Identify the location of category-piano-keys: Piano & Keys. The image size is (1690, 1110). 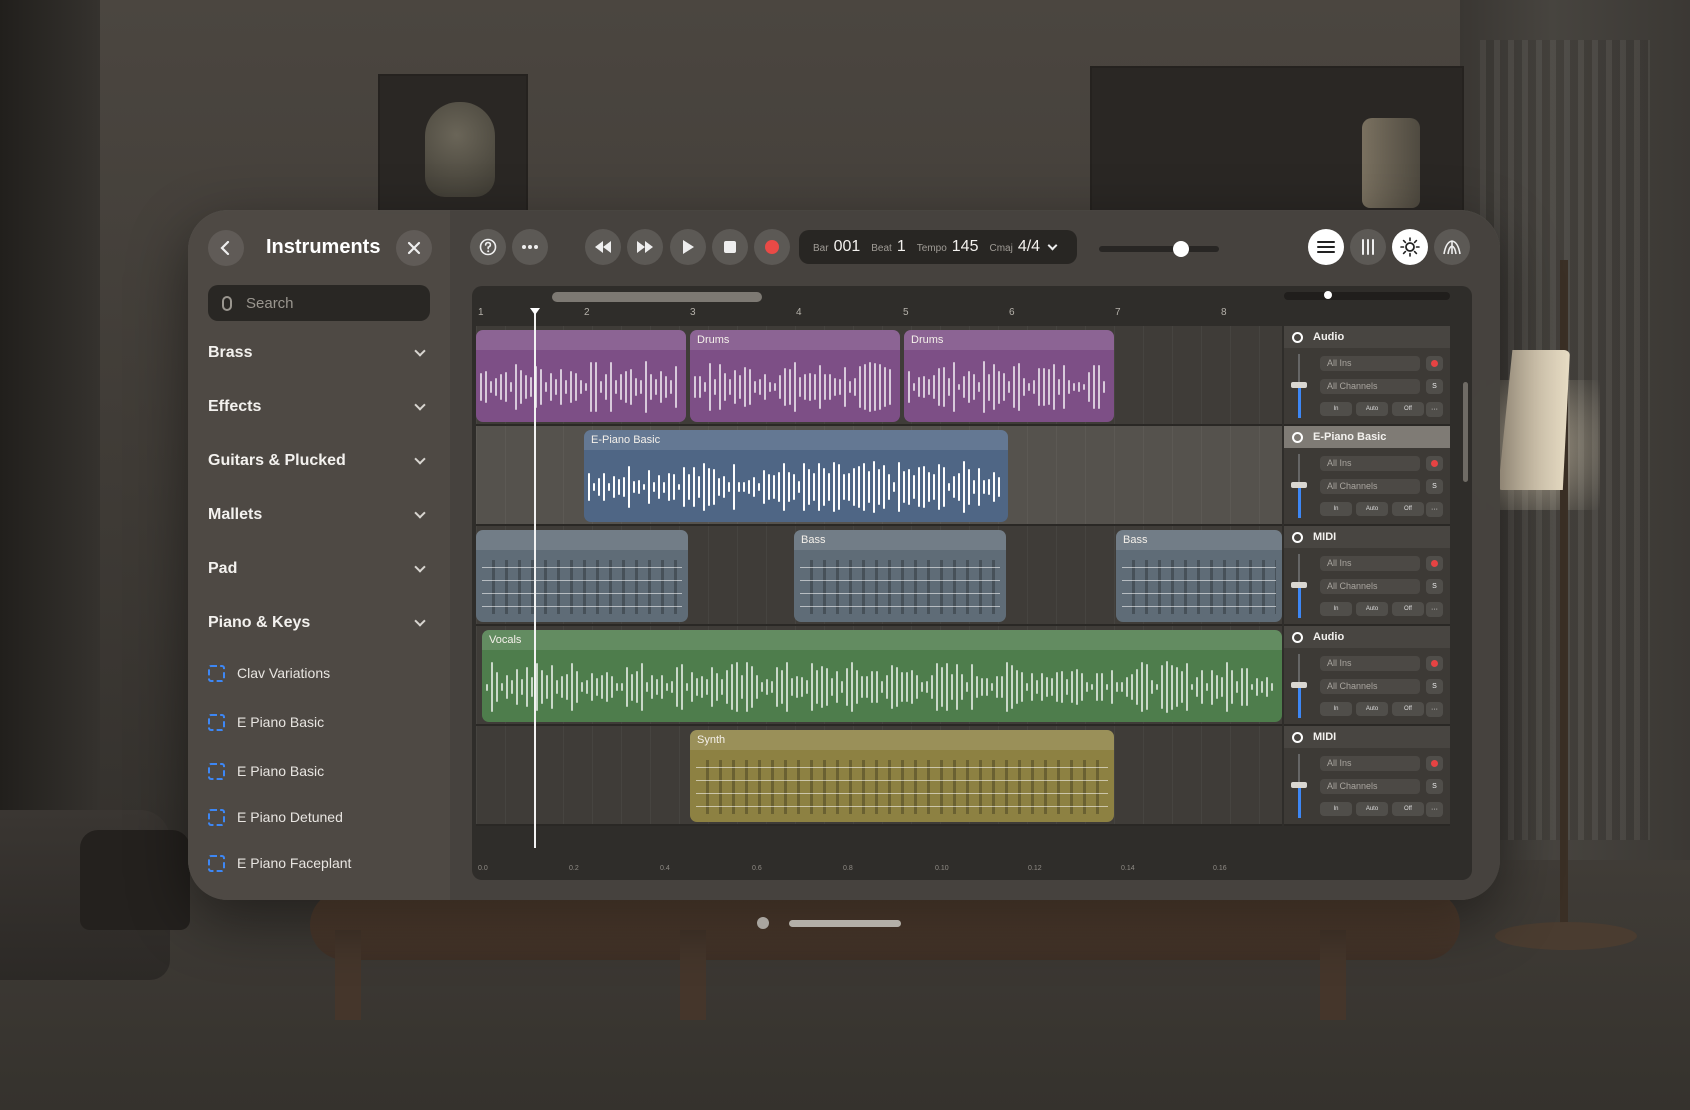
(319, 623).